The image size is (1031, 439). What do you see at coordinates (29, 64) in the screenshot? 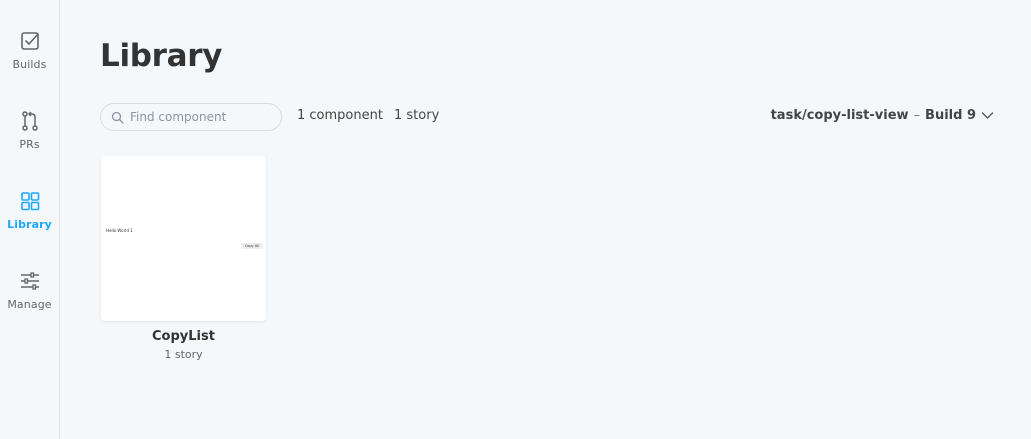
I see `sidebar-item-label: Builds` at bounding box center [29, 64].